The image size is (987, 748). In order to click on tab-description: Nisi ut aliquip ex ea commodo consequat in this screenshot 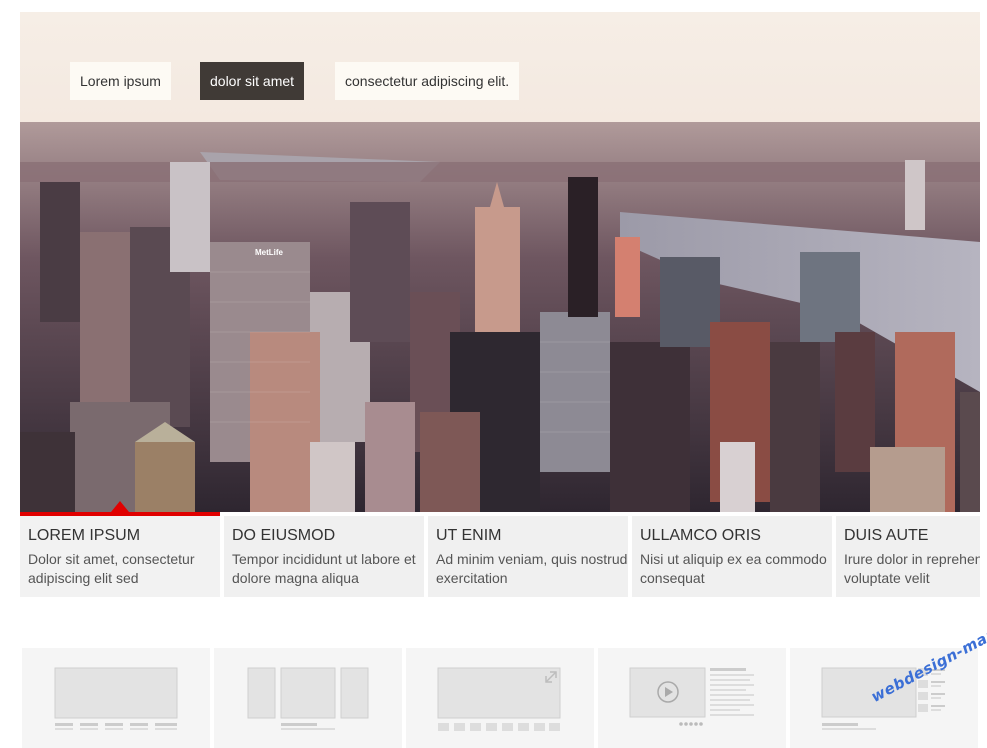, I will do `click(733, 568)`.